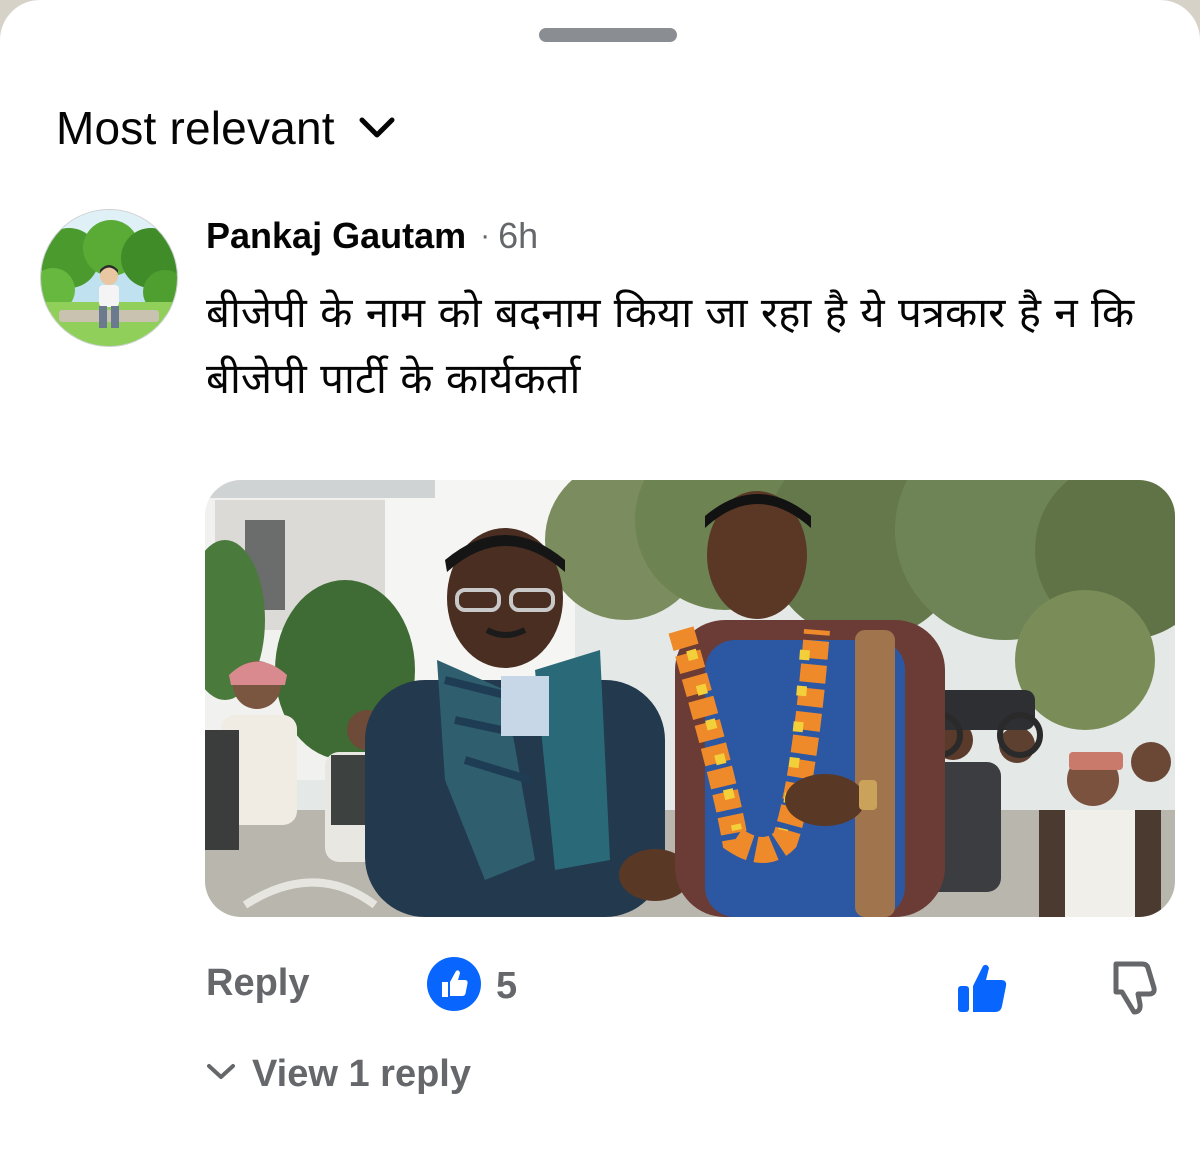 The image size is (1200, 1153). What do you see at coordinates (195, 128) in the screenshot?
I see `sort-label: Most relevant` at bounding box center [195, 128].